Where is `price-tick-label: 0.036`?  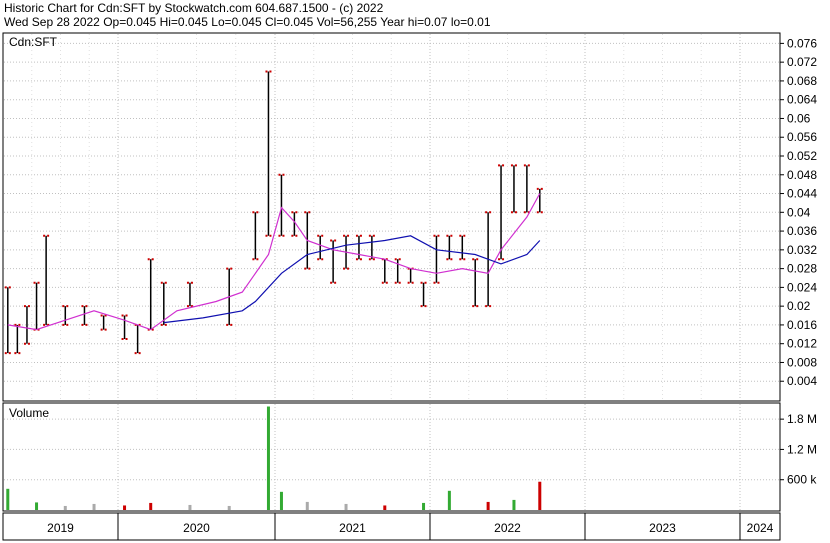
price-tick-label: 0.036 is located at coordinates (802, 231).